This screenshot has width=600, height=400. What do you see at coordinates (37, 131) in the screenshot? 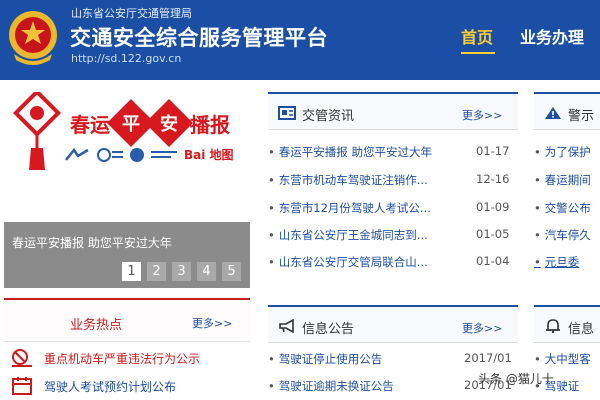
I see `chinese-knot-icon` at bounding box center [37, 131].